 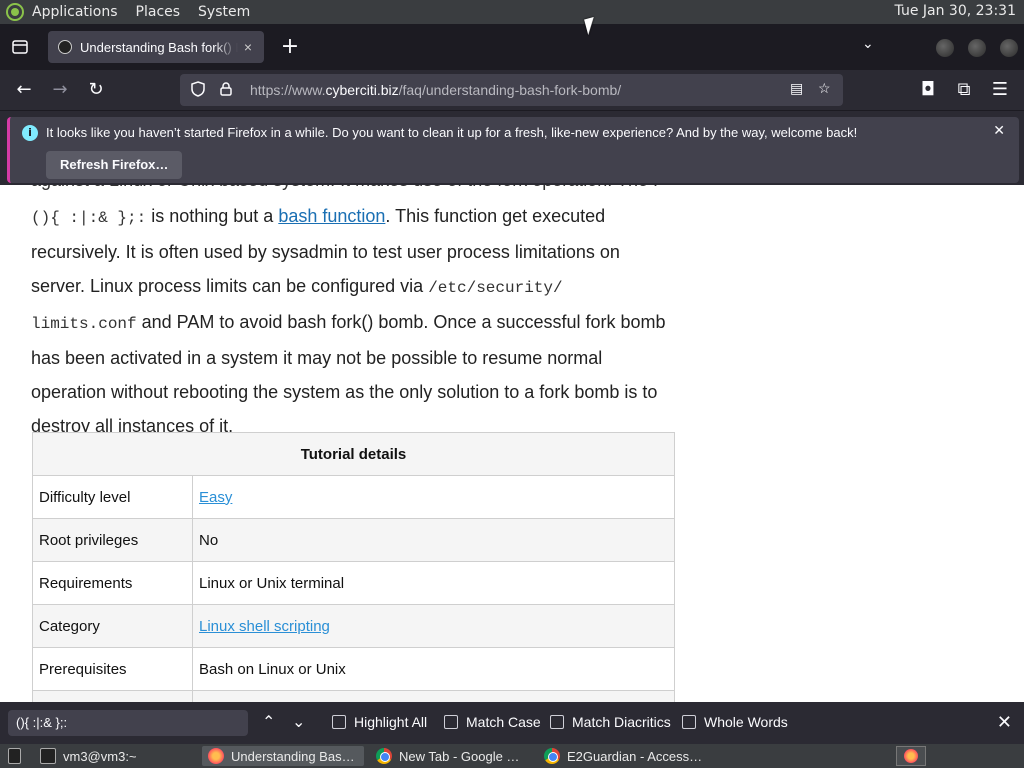 What do you see at coordinates (868, 44) in the screenshot?
I see `list-all-tabs-chevron-down-icon: ⌄` at bounding box center [868, 44].